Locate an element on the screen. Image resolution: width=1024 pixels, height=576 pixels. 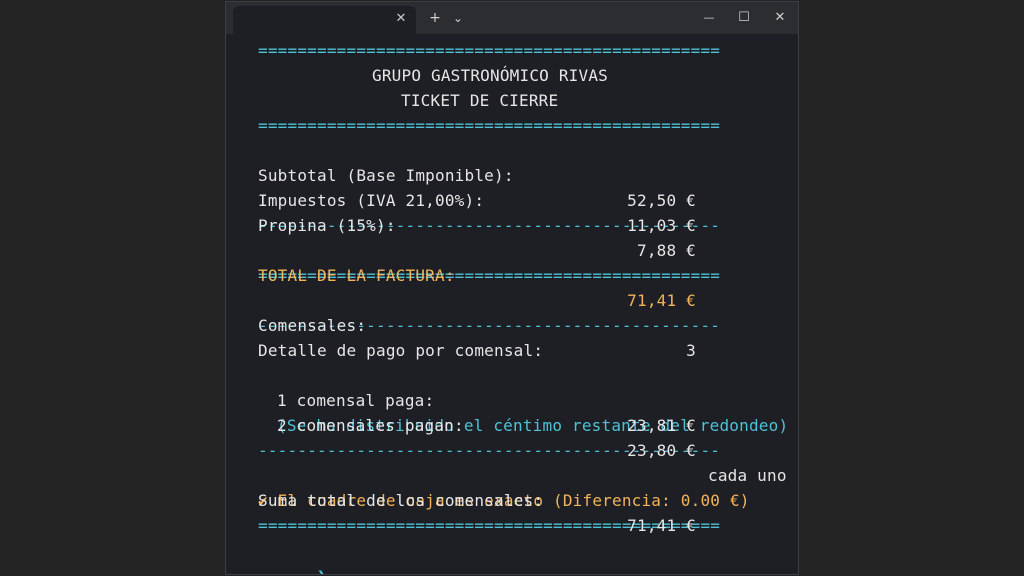
ticket-title: TICKET DE CIERRE is located at coordinates (480, 100).